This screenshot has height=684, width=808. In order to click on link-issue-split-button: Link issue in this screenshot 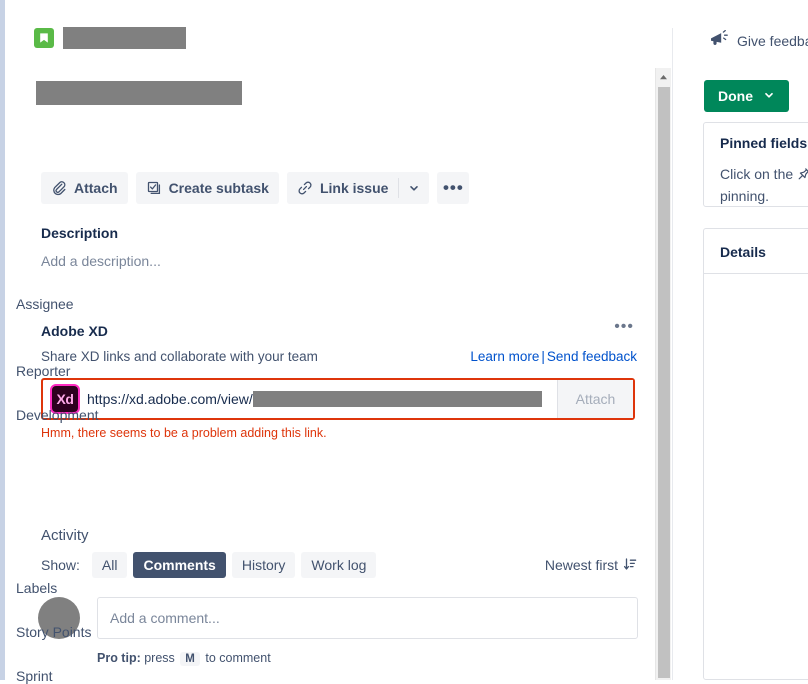, I will do `click(358, 188)`.